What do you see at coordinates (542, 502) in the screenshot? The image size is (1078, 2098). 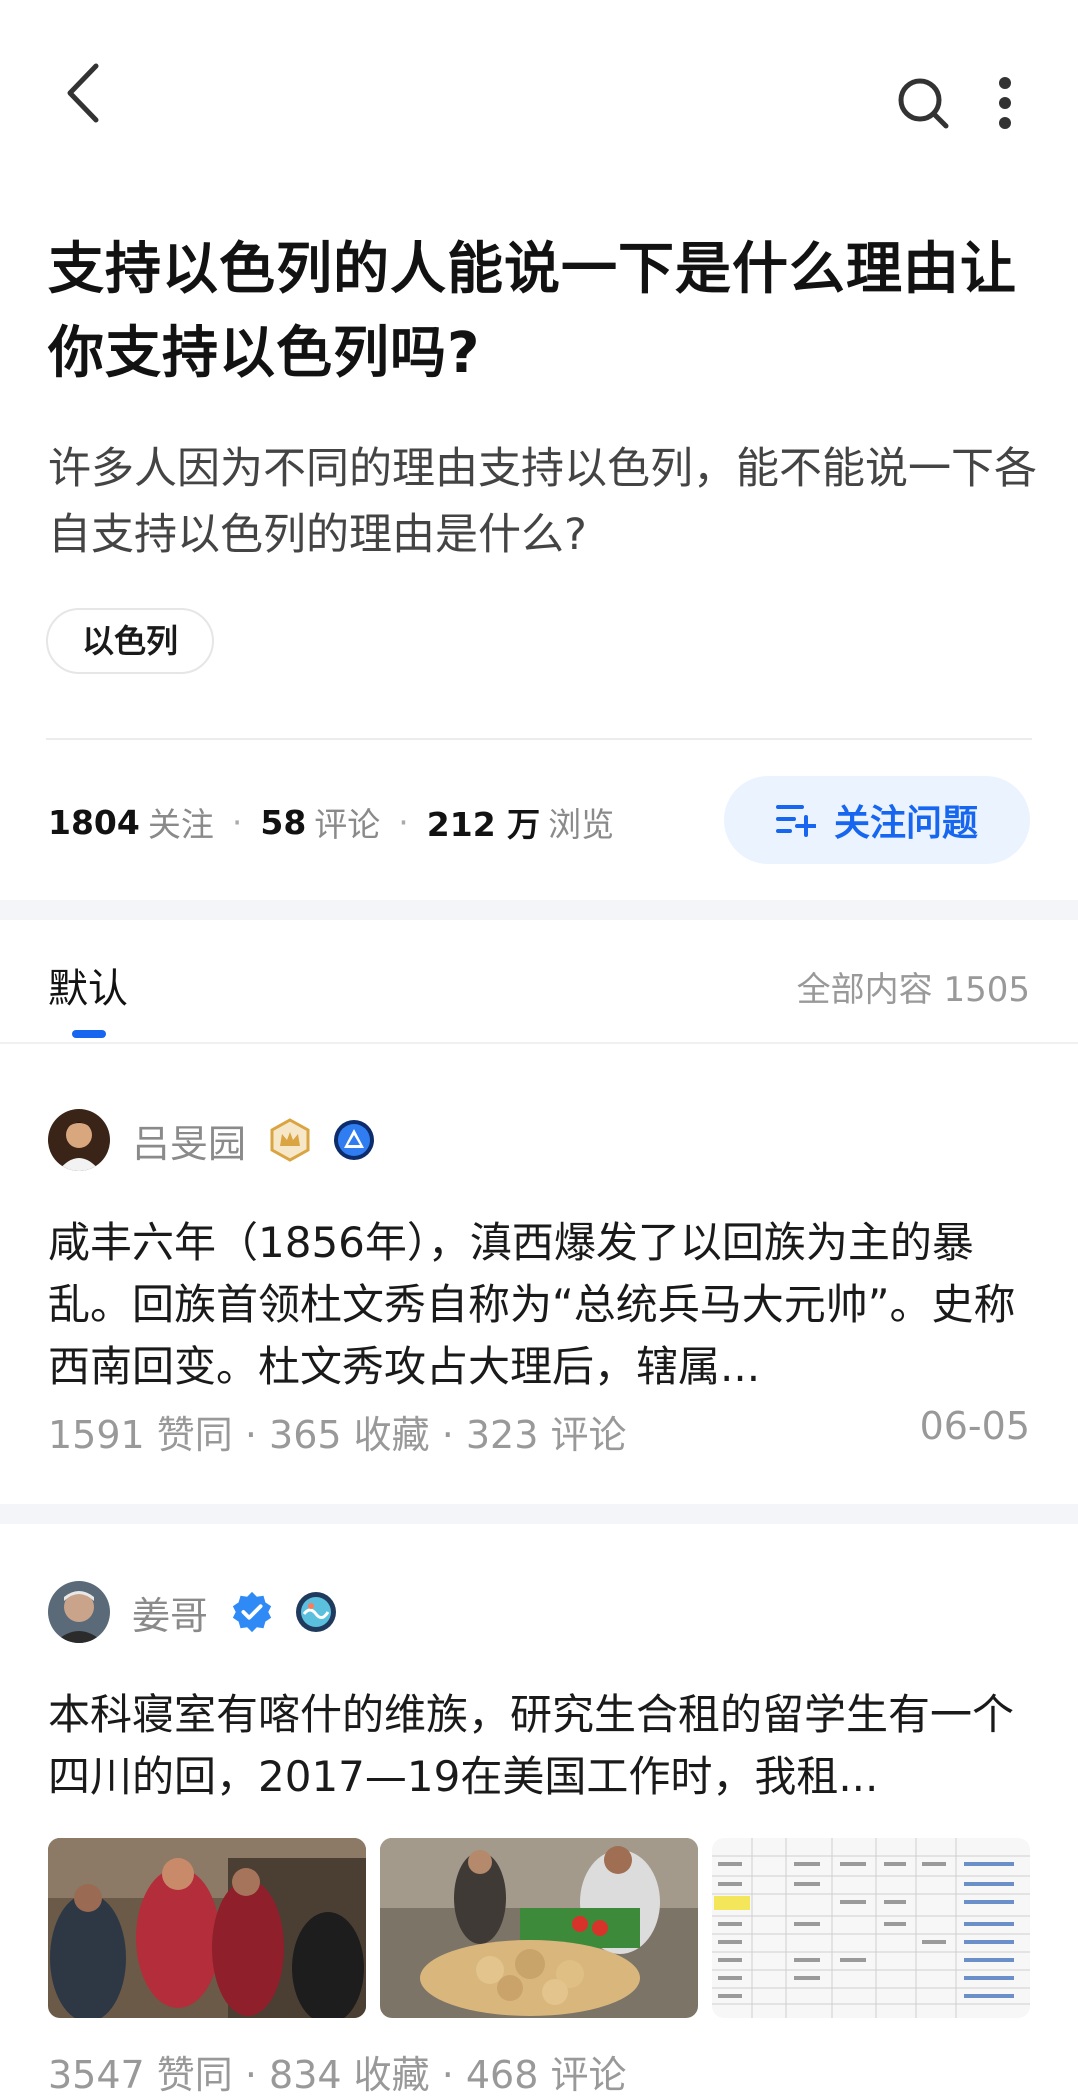 I see `question-description: 许多人因为不同的理由支持以色列，能不能说一下各自支持以色列的理由是什么?` at bounding box center [542, 502].